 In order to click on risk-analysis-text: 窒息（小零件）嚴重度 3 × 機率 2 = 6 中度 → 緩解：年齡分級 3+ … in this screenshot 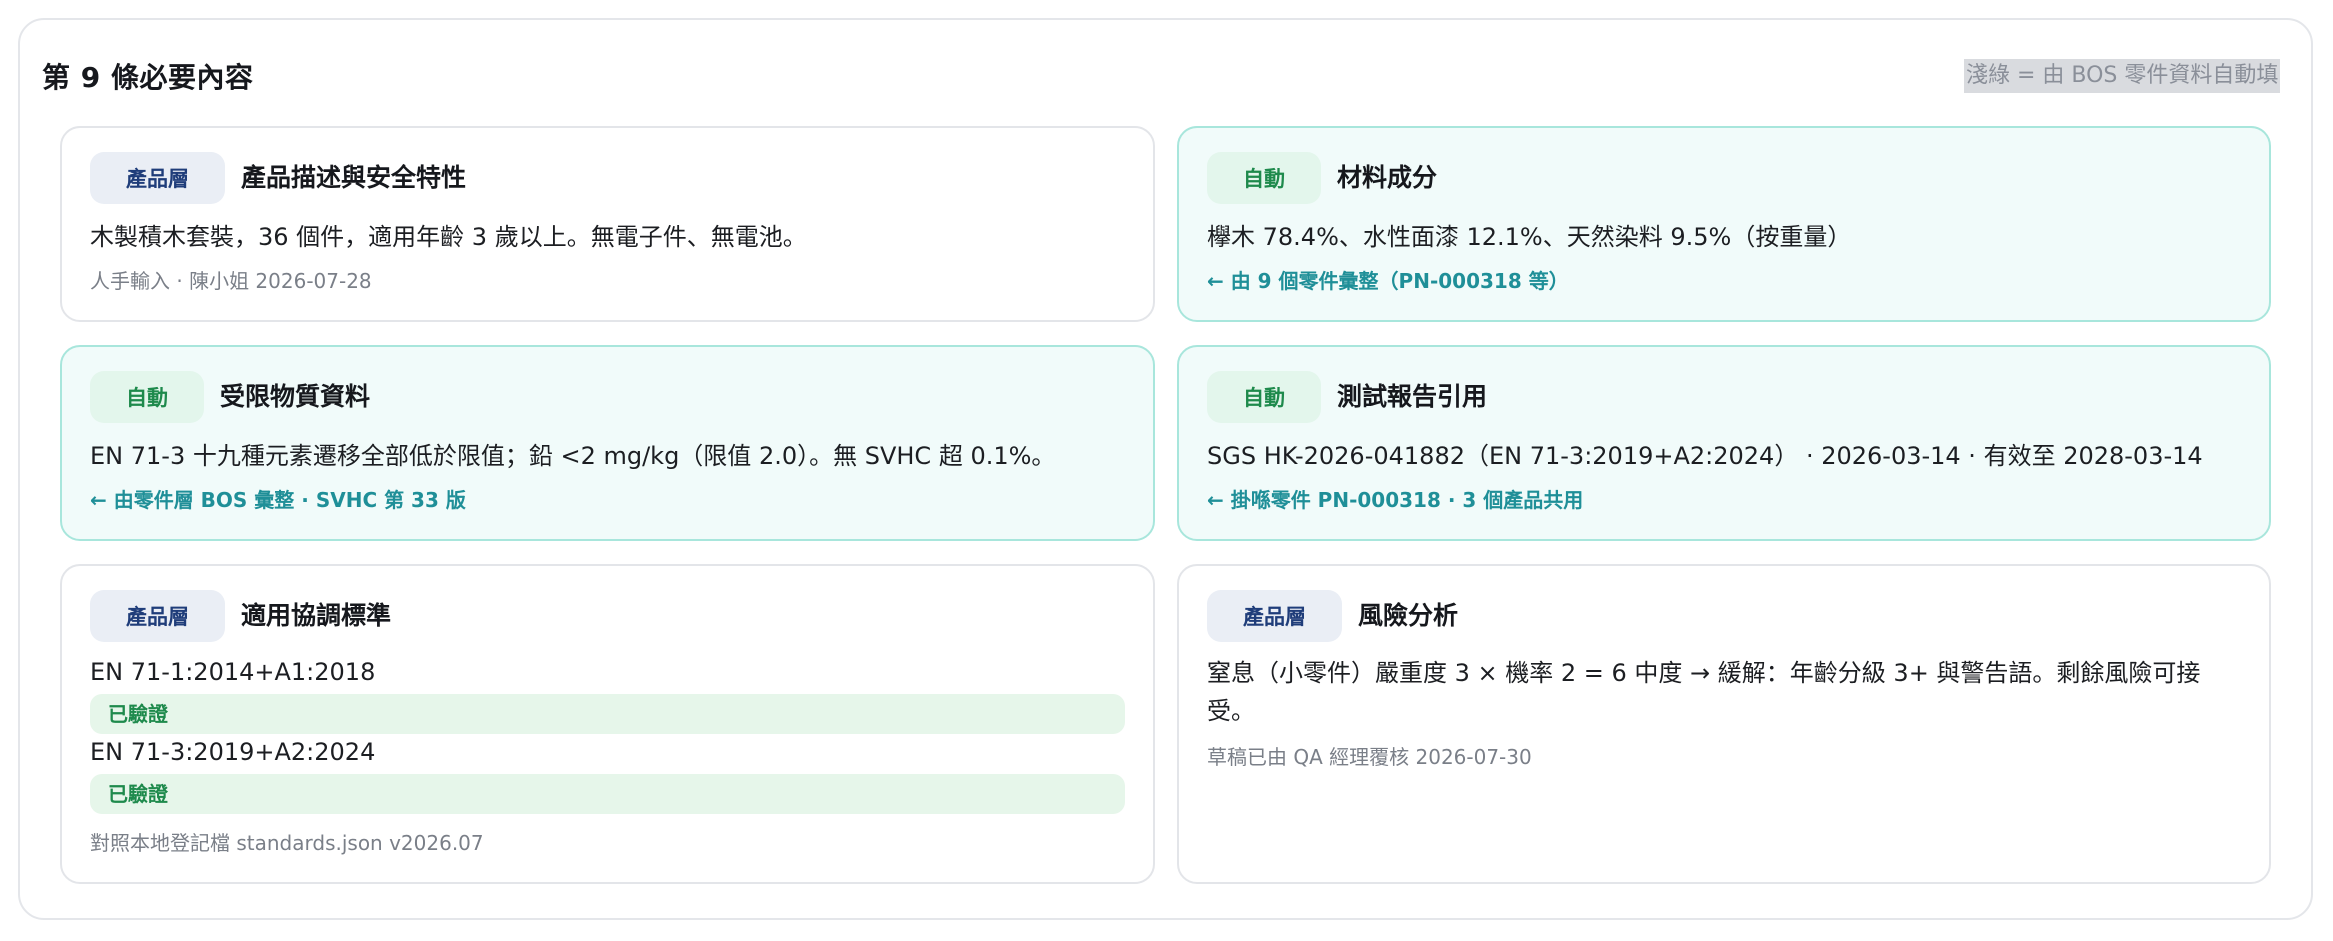, I will do `click(1704, 692)`.